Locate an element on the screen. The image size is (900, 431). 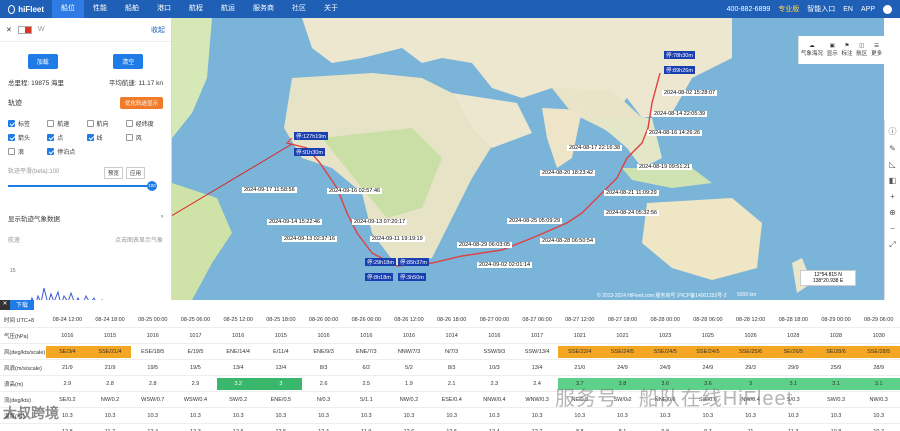
stop-label: 停:127h19m is located at coordinates (311, 136).